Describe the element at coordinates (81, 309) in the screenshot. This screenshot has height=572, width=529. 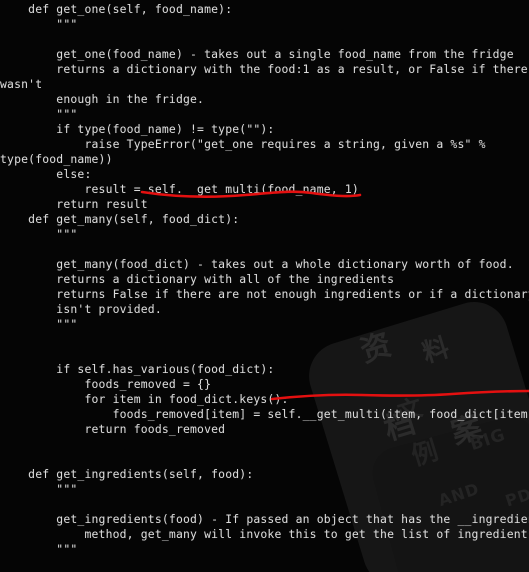
I see `code-line: isn't provided.` at that location.